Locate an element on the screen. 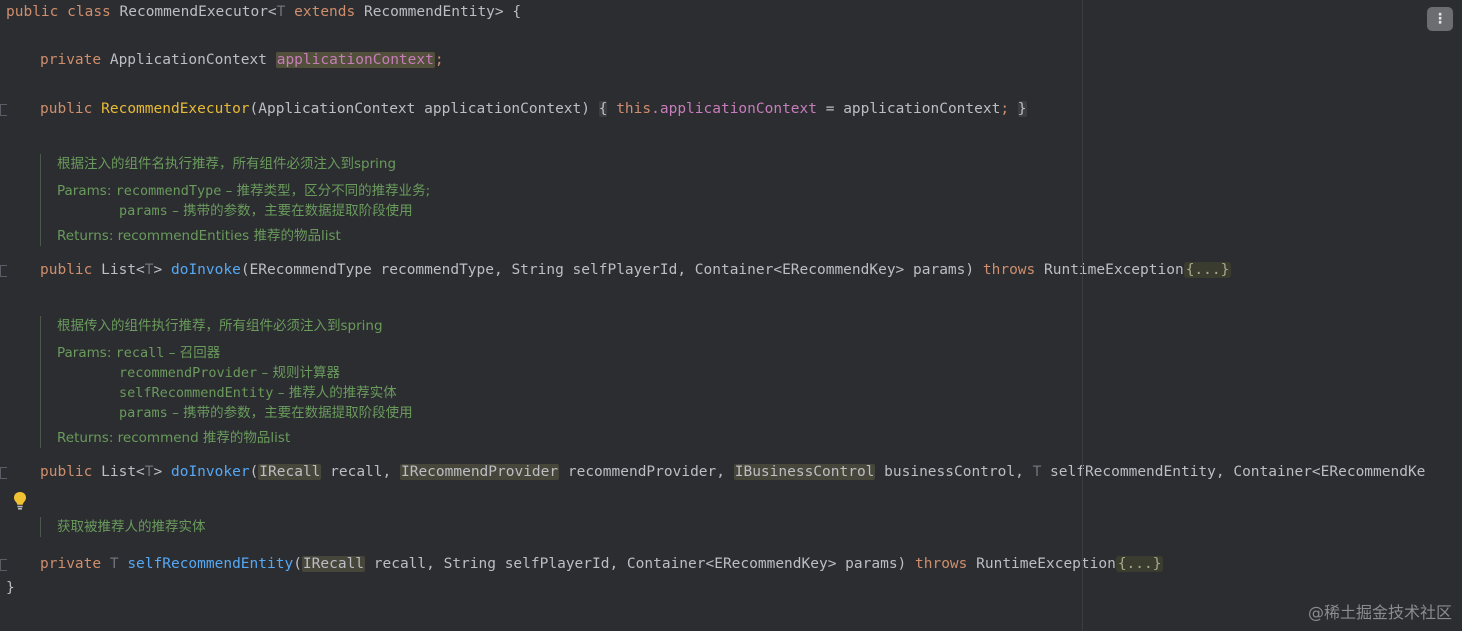 The width and height of the screenshot is (1462, 631). doc-param-desc: – 召回器 is located at coordinates (192, 353).